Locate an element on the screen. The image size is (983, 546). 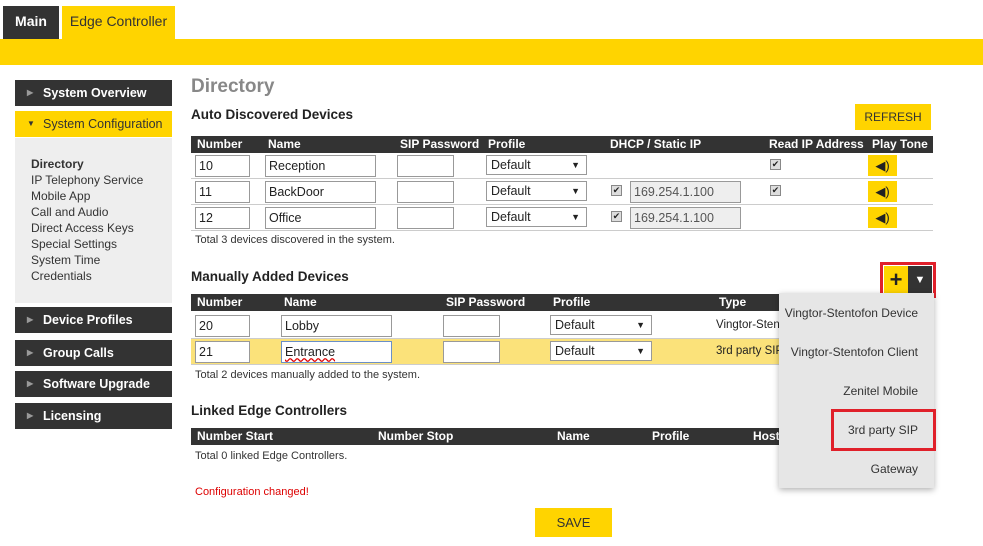
name-input: Entrance is located at coordinates (336, 352).